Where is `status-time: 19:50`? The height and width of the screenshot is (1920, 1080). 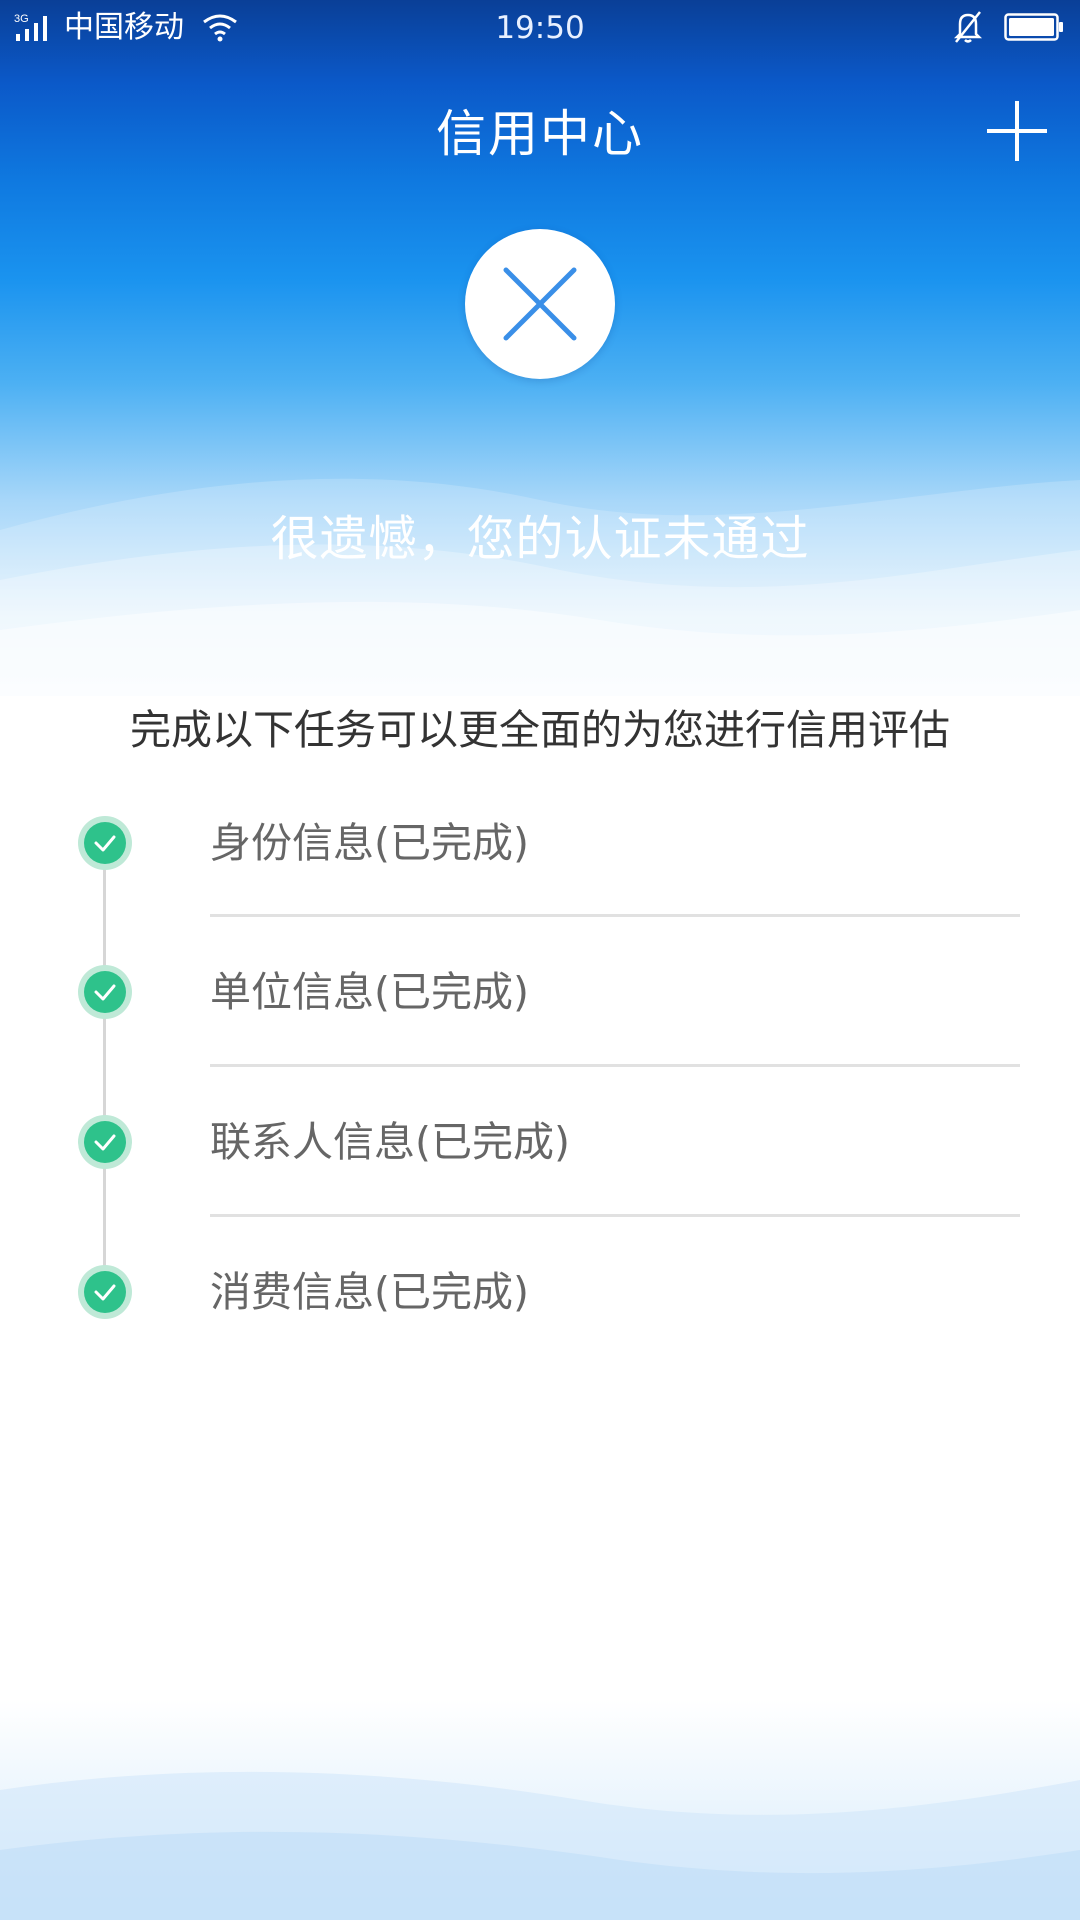 status-time: 19:50 is located at coordinates (540, 28).